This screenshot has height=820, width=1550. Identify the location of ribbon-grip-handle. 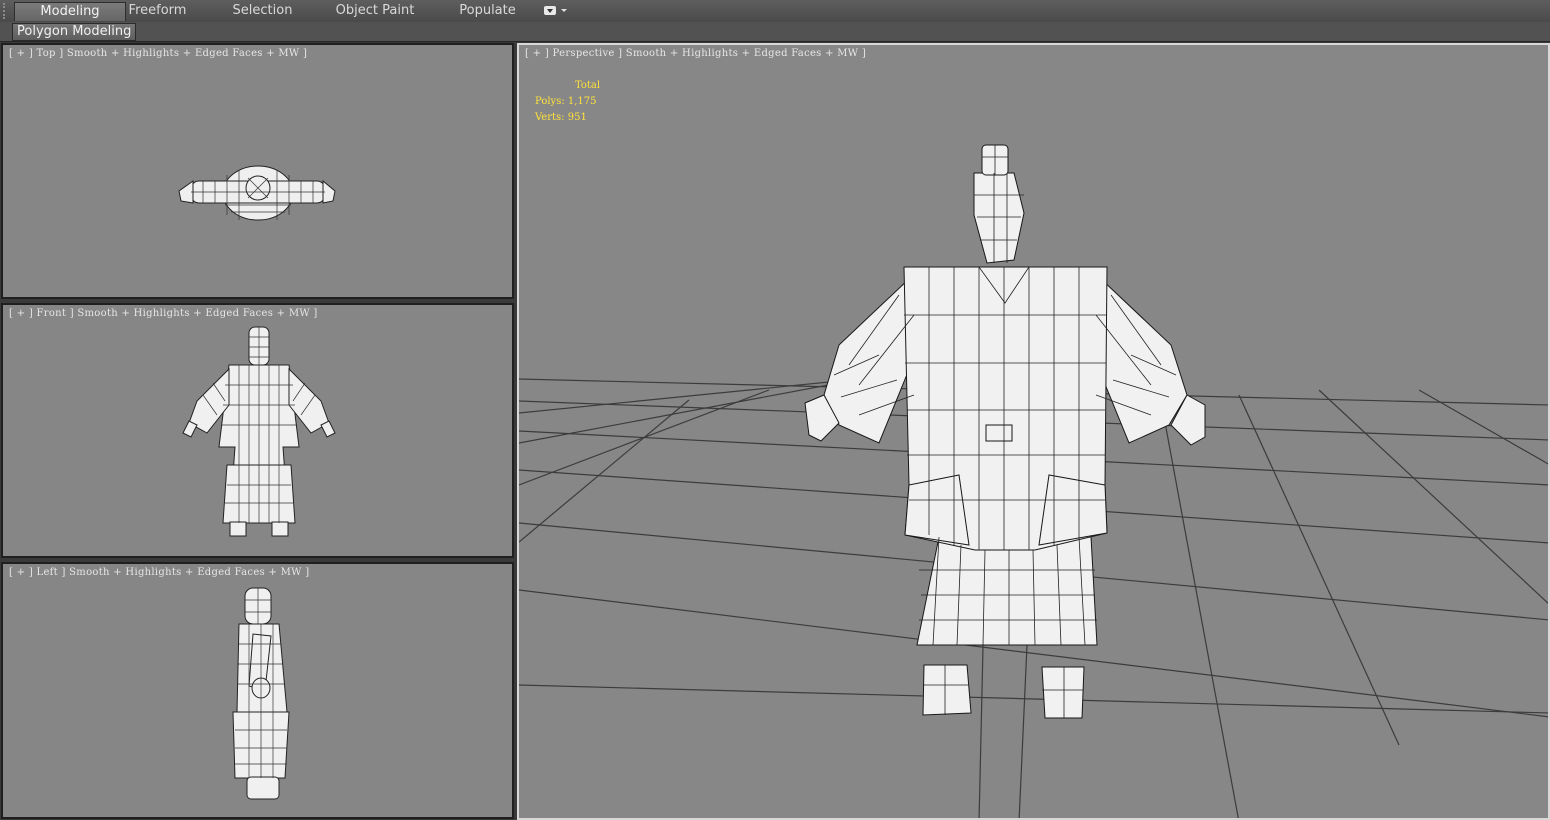
(7, 11).